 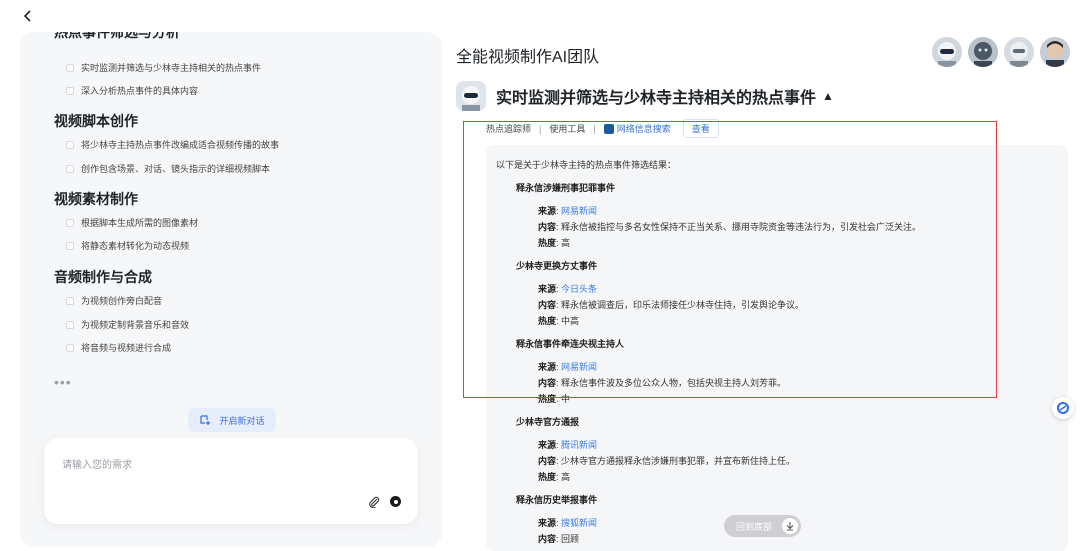 What do you see at coordinates (168, 168) in the screenshot?
I see `task-item: 创作包含场景、对话、镜头指示的详细视频脚本` at bounding box center [168, 168].